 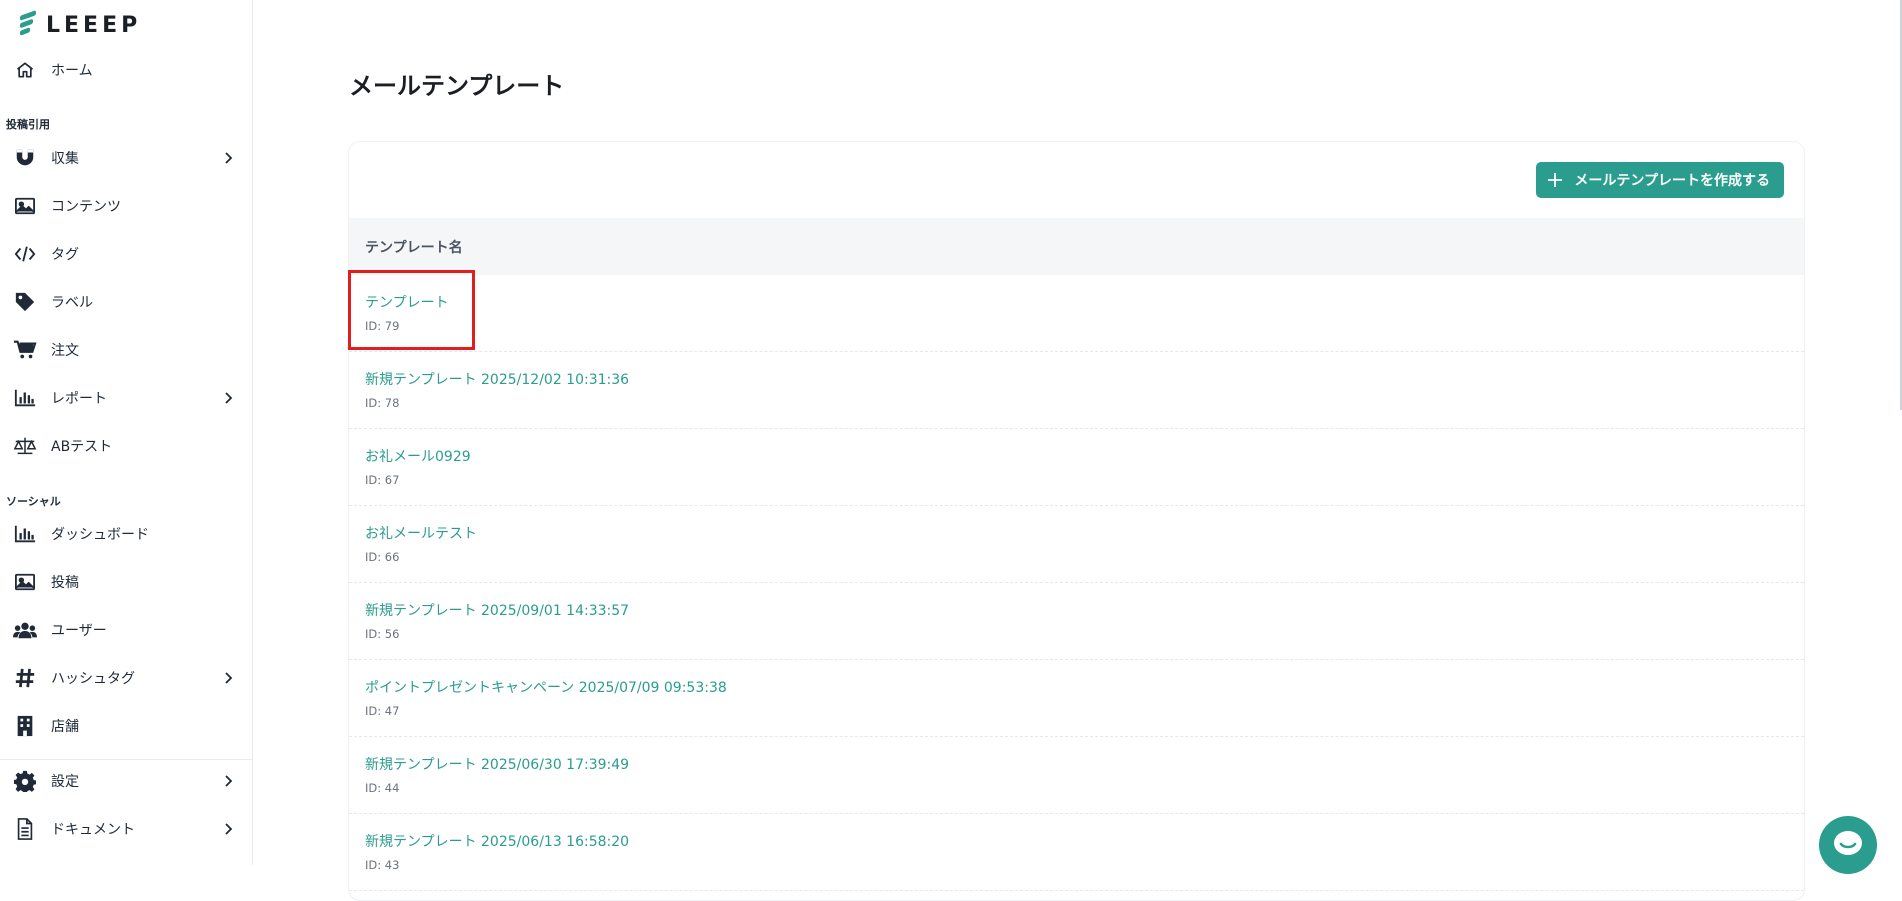 What do you see at coordinates (382, 711) in the screenshot?
I see `template-id: ID: 47` at bounding box center [382, 711].